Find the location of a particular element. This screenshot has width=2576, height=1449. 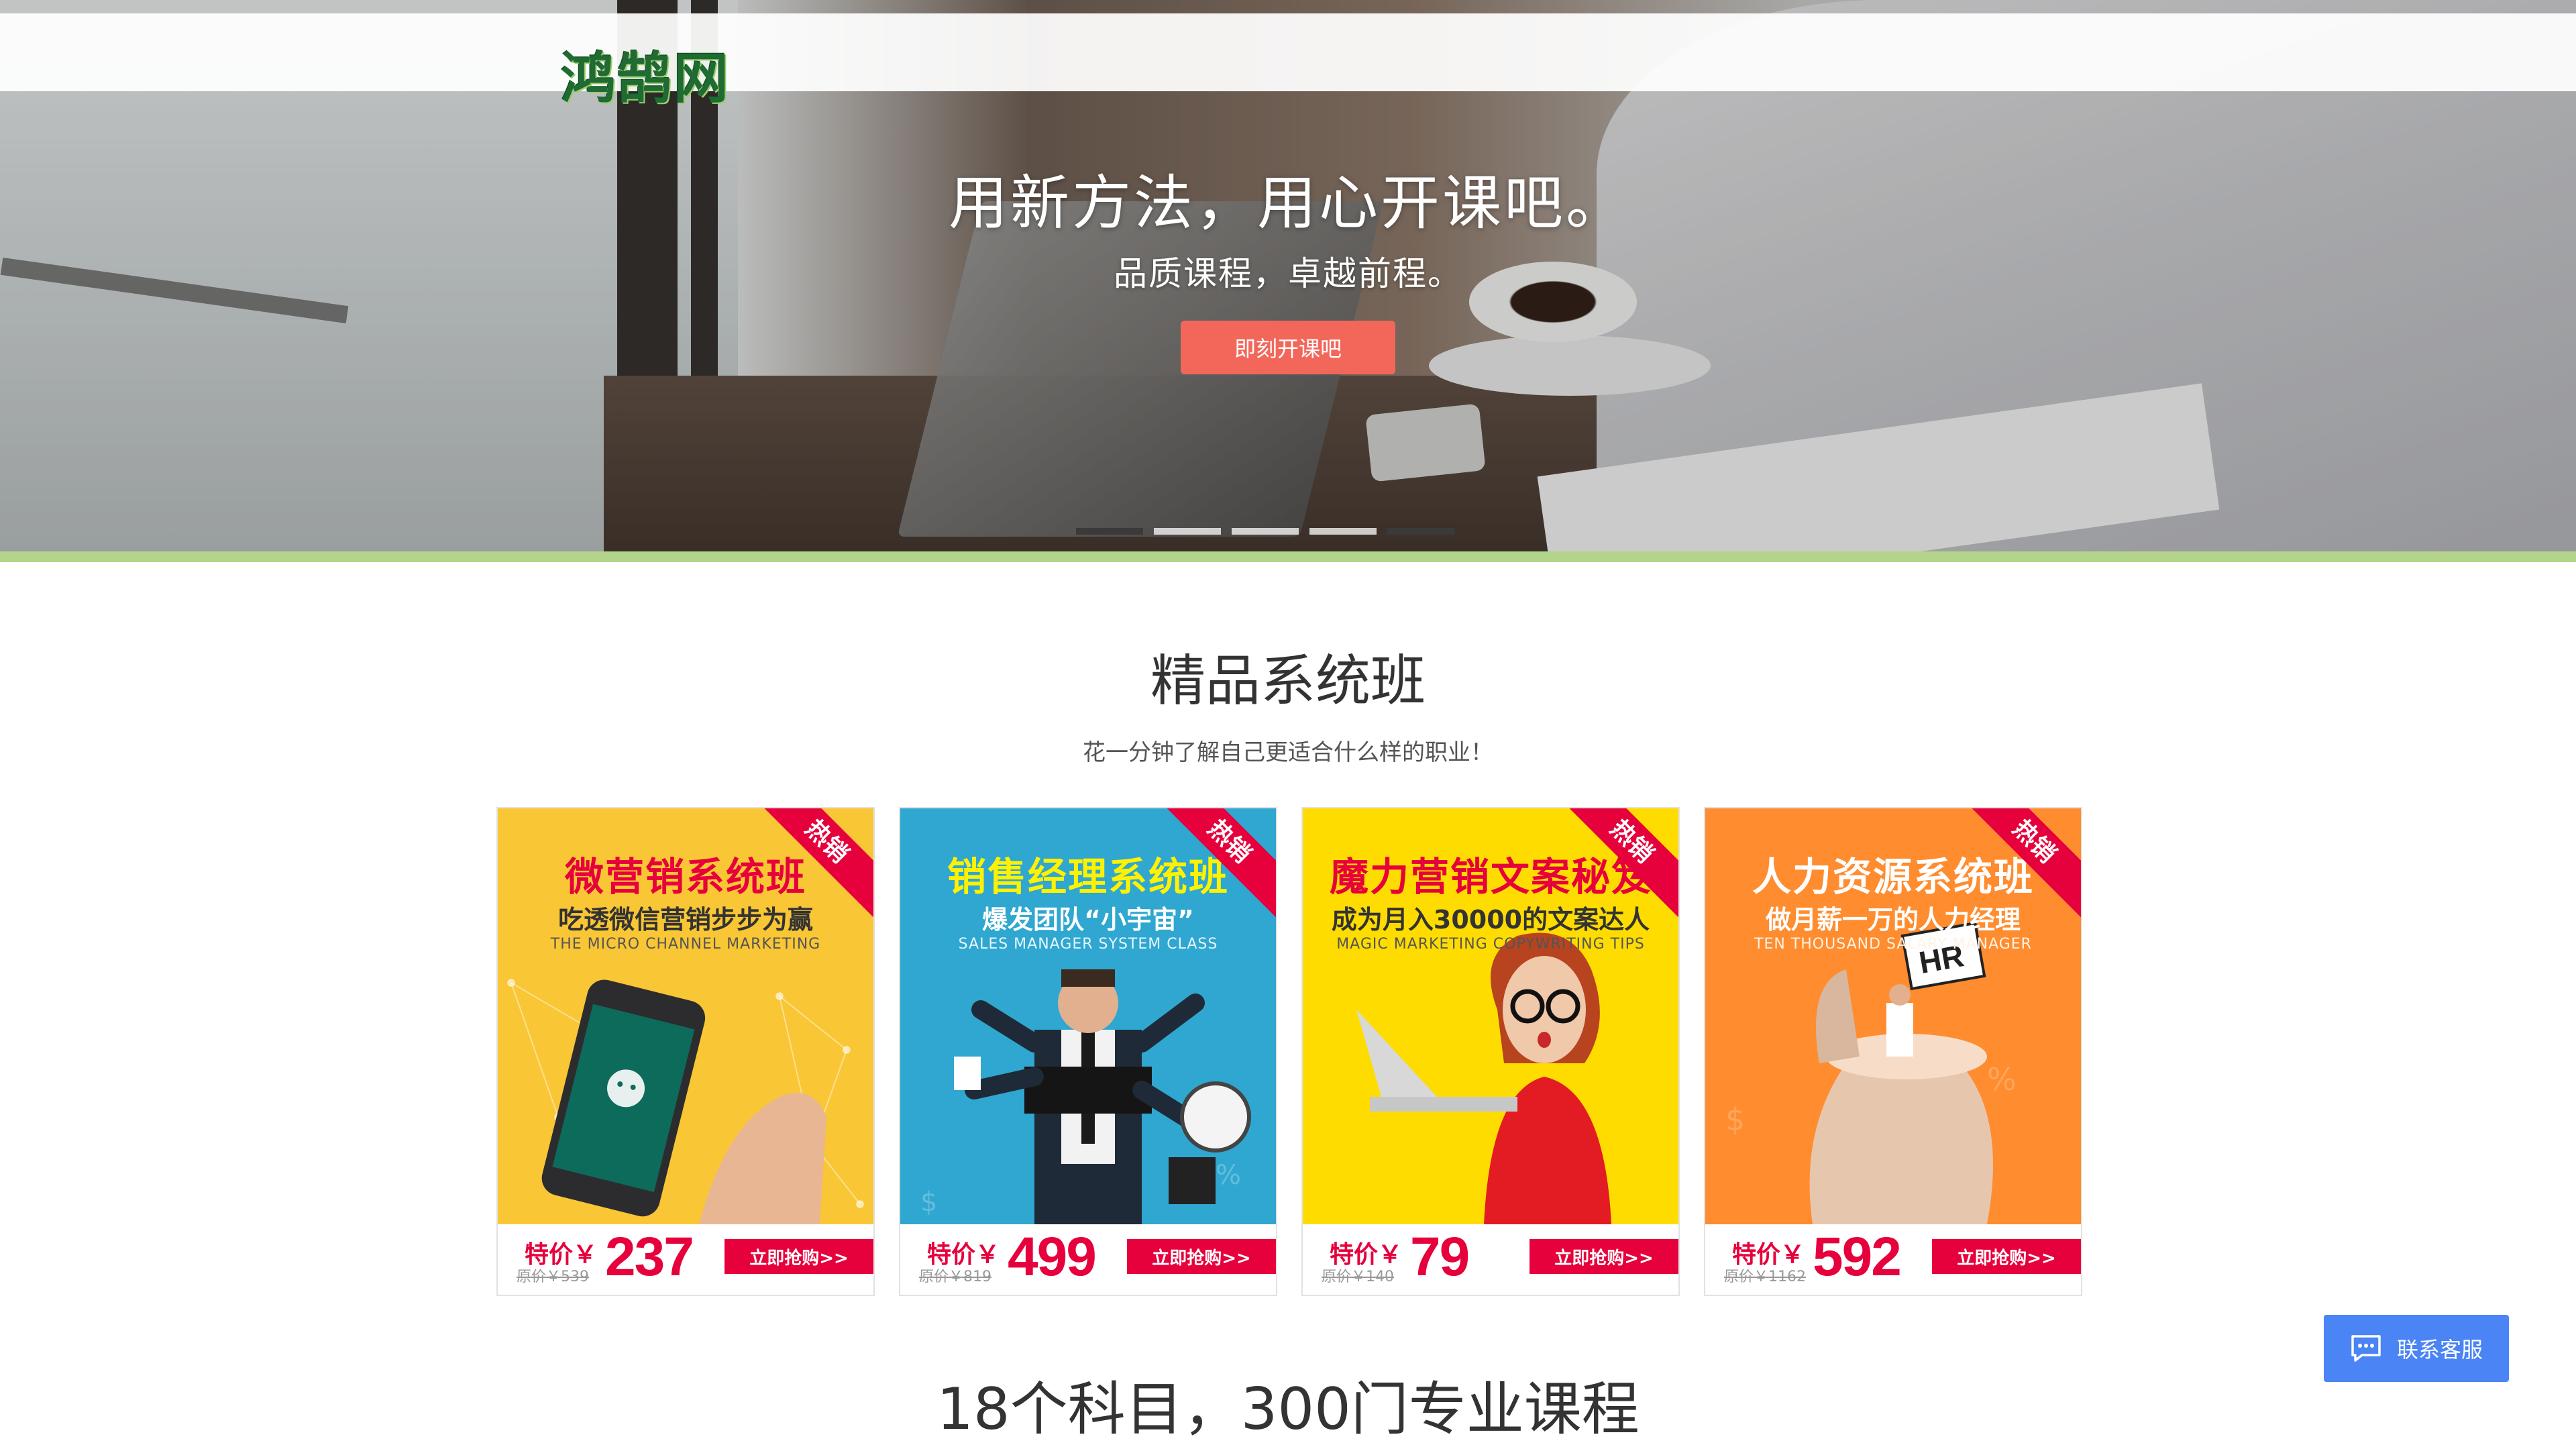

course-english-title: SALES MANAGER SYSTEM CLASS is located at coordinates (1088, 944).